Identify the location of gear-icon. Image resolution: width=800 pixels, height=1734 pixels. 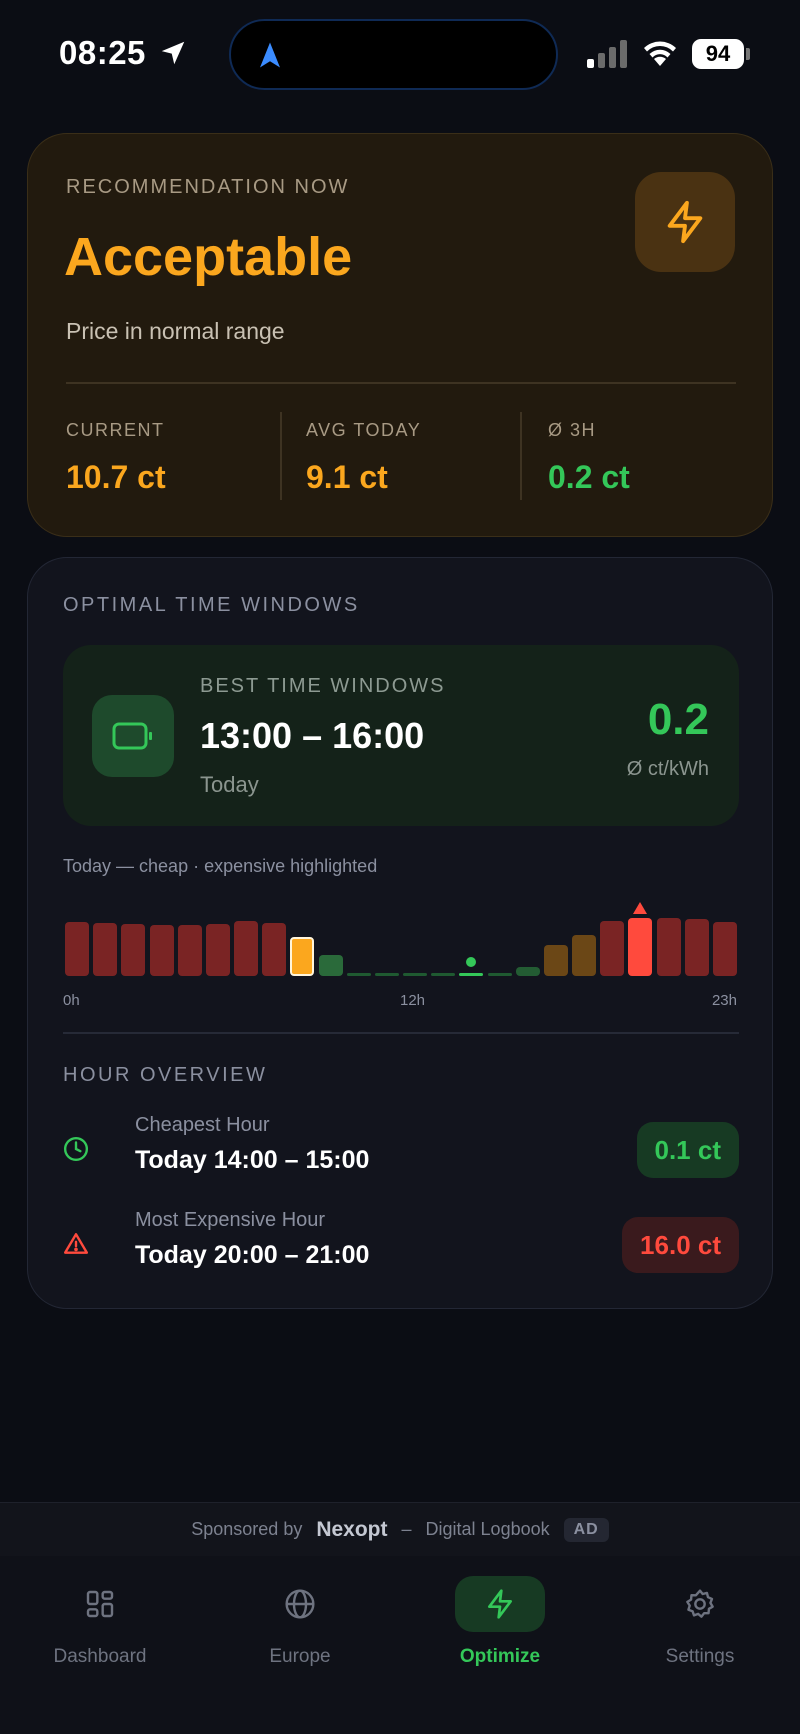
(700, 1603).